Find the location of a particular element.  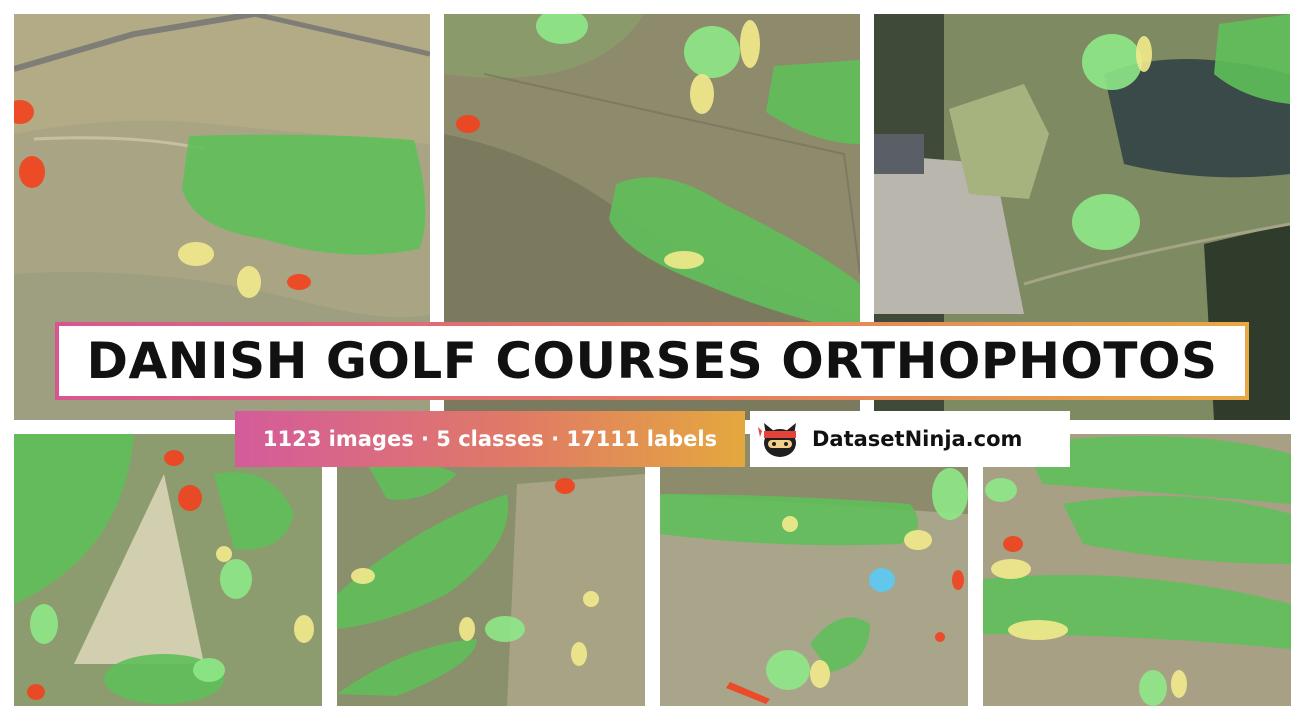

dataset-stats: 1123 images · 5 classes · 17111 labels is located at coordinates (490, 439).